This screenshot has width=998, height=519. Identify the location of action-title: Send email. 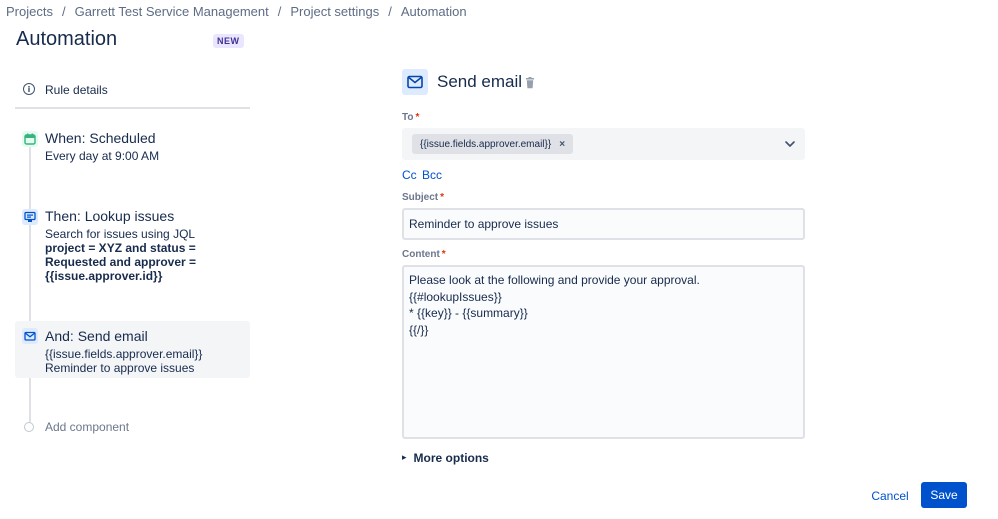
(480, 81).